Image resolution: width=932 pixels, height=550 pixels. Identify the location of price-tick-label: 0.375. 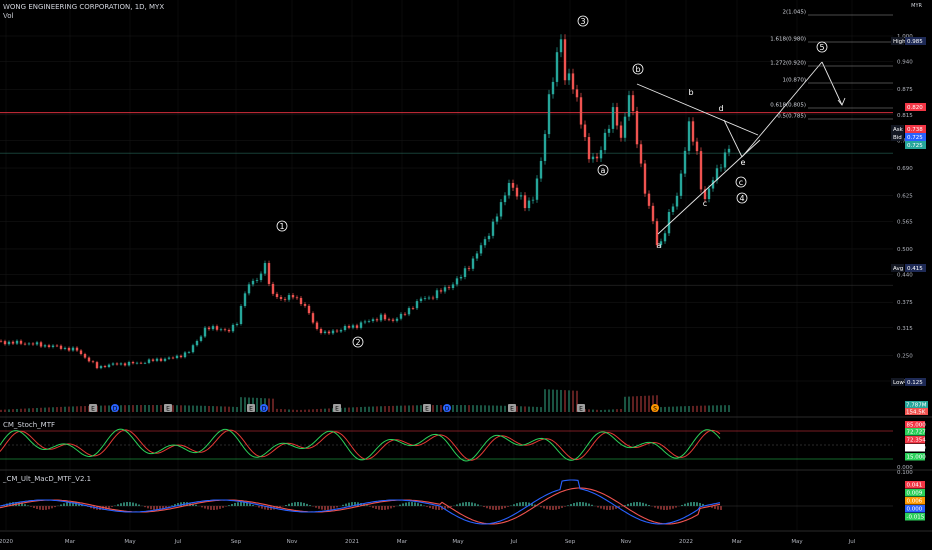
(905, 303).